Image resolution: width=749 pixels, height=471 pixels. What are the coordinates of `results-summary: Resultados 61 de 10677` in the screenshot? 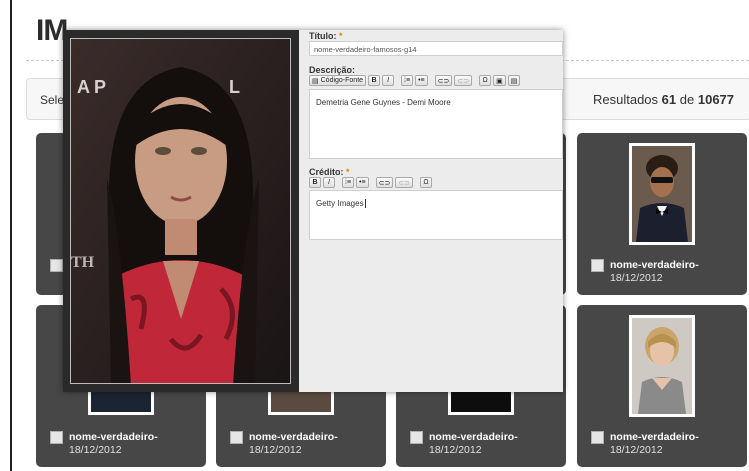 It's located at (663, 99).